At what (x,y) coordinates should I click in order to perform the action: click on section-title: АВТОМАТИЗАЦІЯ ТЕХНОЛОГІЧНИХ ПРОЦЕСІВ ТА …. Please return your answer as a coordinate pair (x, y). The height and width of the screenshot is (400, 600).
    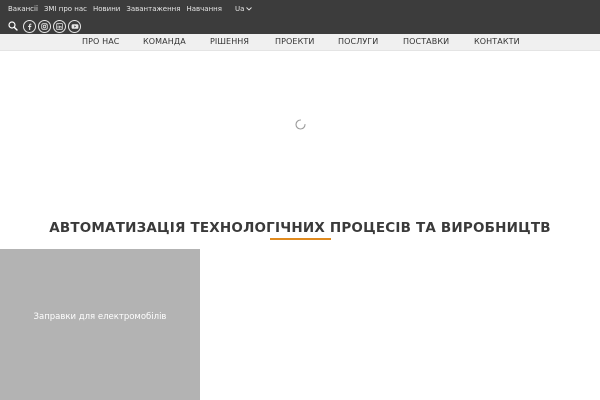
    Looking at the image, I should click on (300, 228).